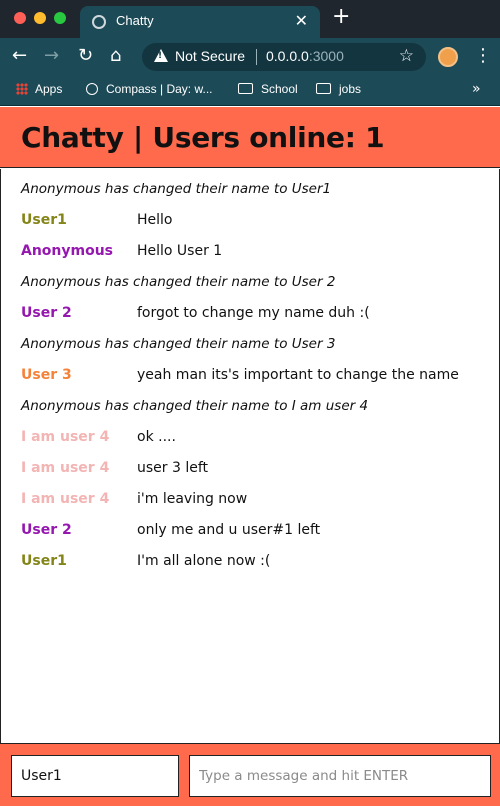 The width and height of the screenshot is (500, 806). Describe the element at coordinates (210, 56) in the screenshot. I see `security-label: Not Secure` at that location.